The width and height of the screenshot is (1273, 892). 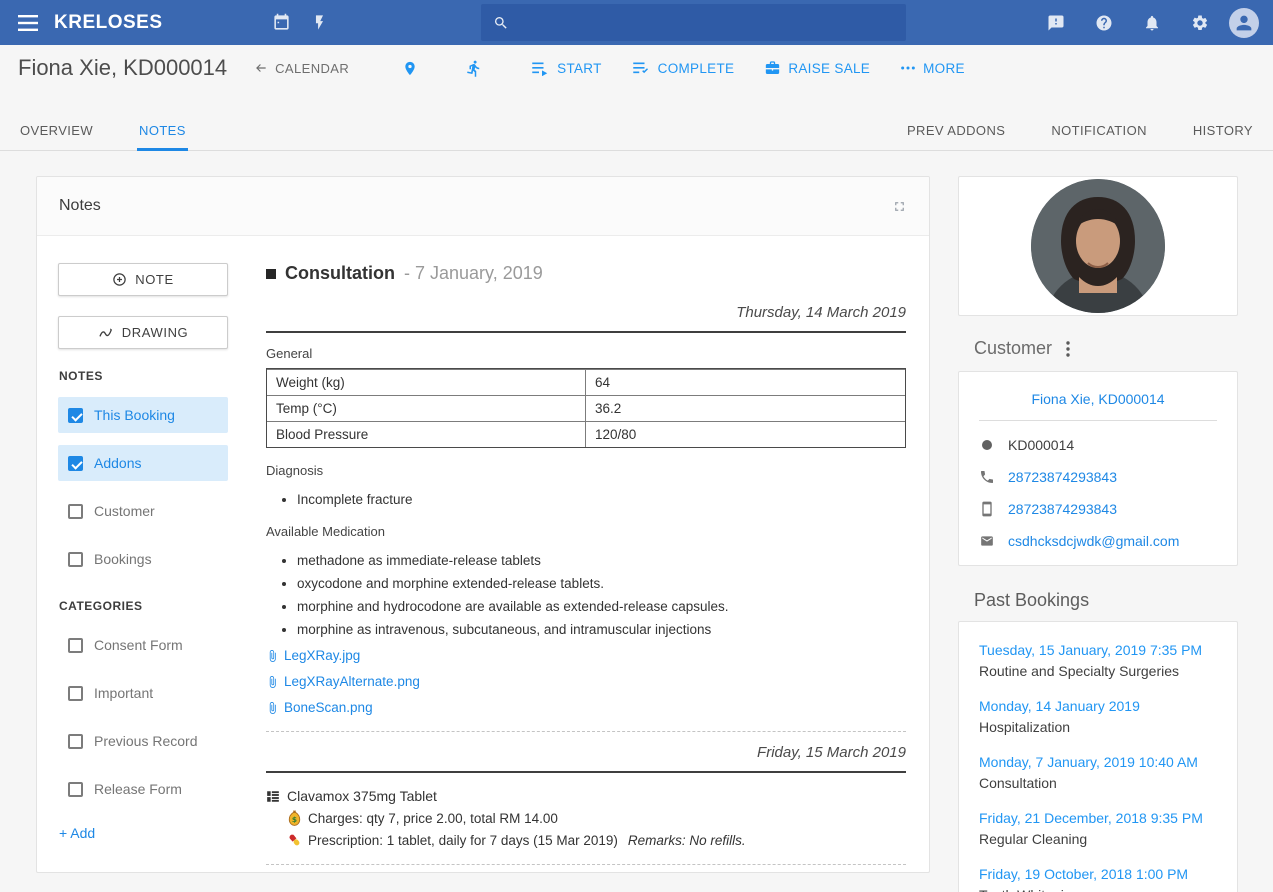 What do you see at coordinates (56, 136) in the screenshot?
I see `tab-overview: OVERVIEW` at bounding box center [56, 136].